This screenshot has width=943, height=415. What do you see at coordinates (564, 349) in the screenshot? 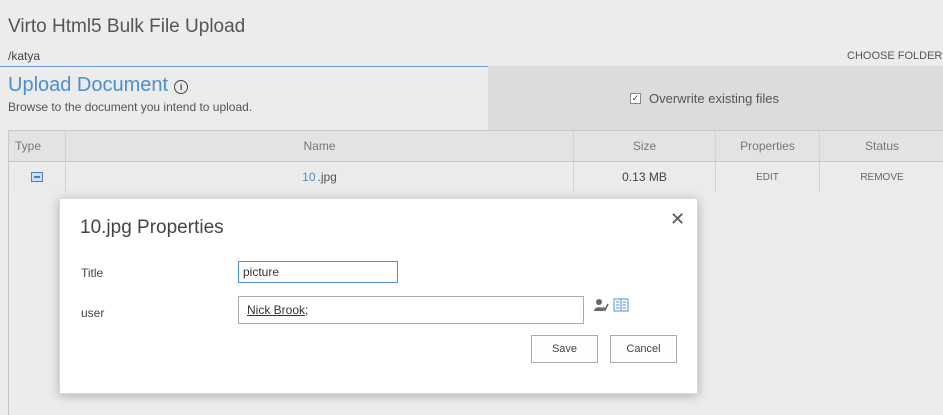
I see `save-button: Save` at bounding box center [564, 349].